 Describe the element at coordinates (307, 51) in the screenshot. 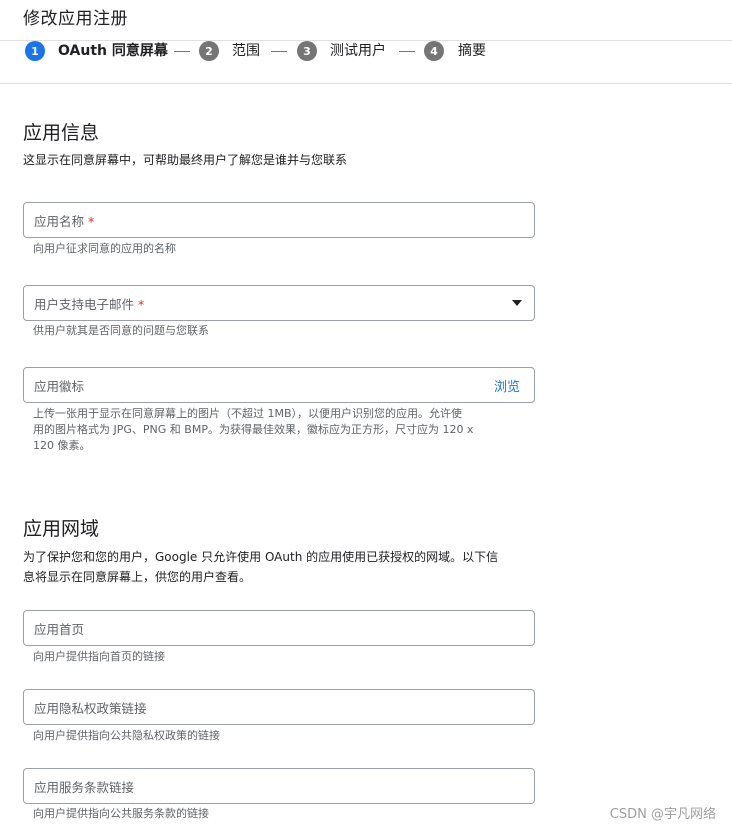

I see `step-3-number: 3` at that location.